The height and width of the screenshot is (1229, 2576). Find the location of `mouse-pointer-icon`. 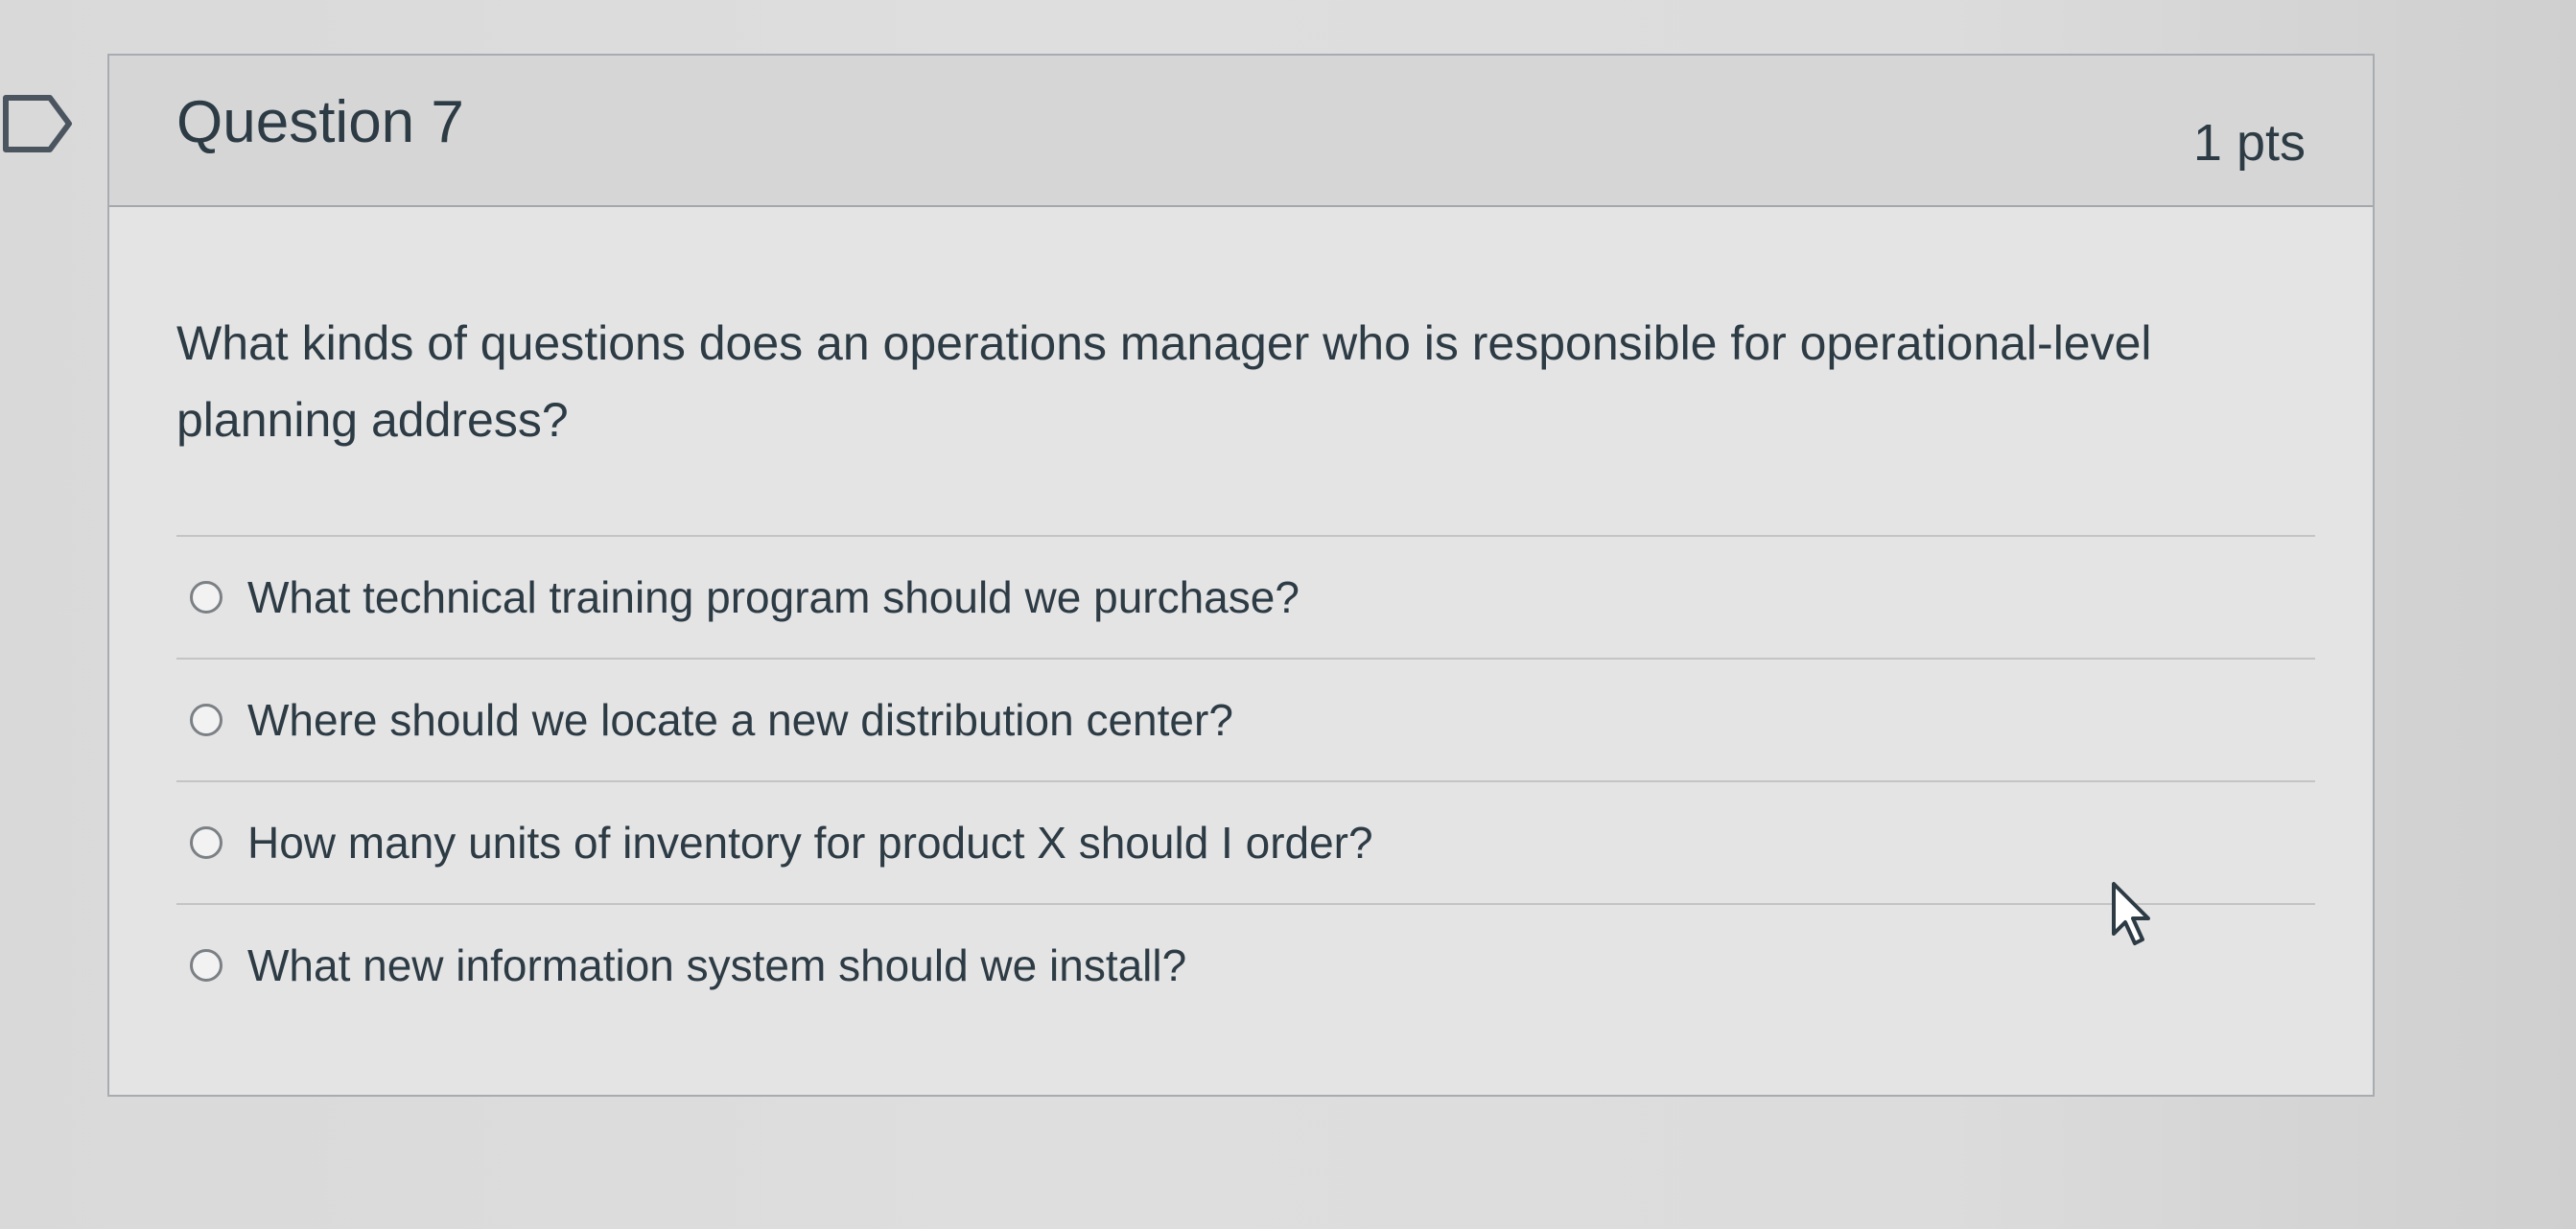

mouse-pointer-icon is located at coordinates (2131, 913).